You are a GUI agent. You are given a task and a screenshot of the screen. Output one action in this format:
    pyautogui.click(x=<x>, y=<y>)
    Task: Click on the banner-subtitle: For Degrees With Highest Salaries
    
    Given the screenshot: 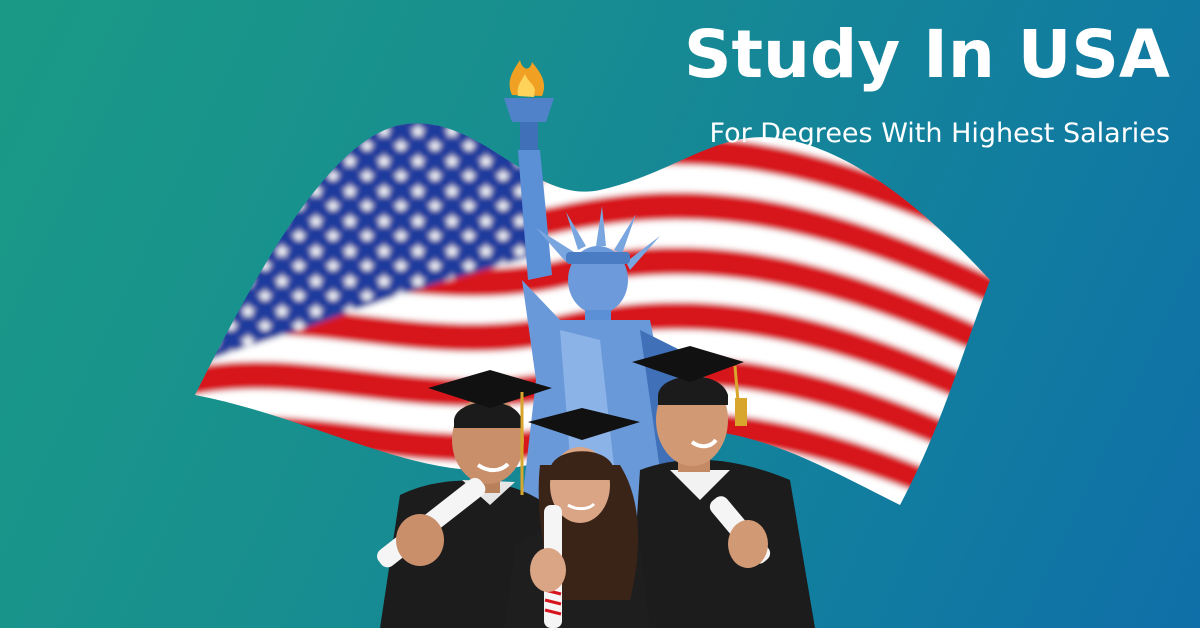 What is the action you would take?
    pyautogui.click(x=940, y=133)
    